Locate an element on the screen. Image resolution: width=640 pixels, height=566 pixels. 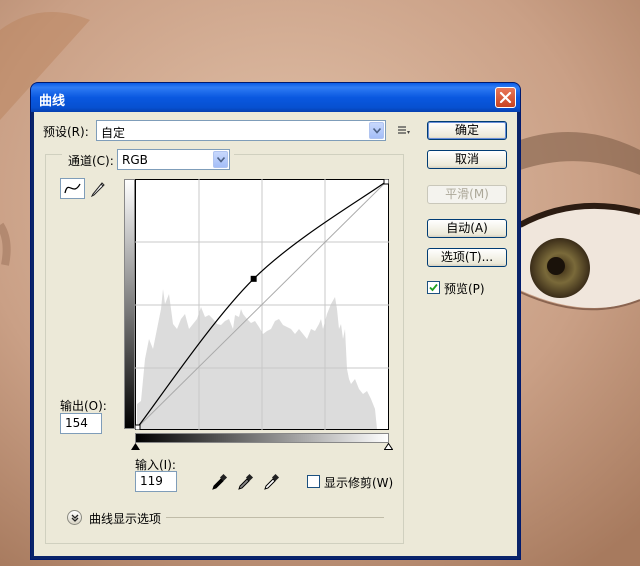
double-chevron-down-icon is located at coordinates (75, 518).